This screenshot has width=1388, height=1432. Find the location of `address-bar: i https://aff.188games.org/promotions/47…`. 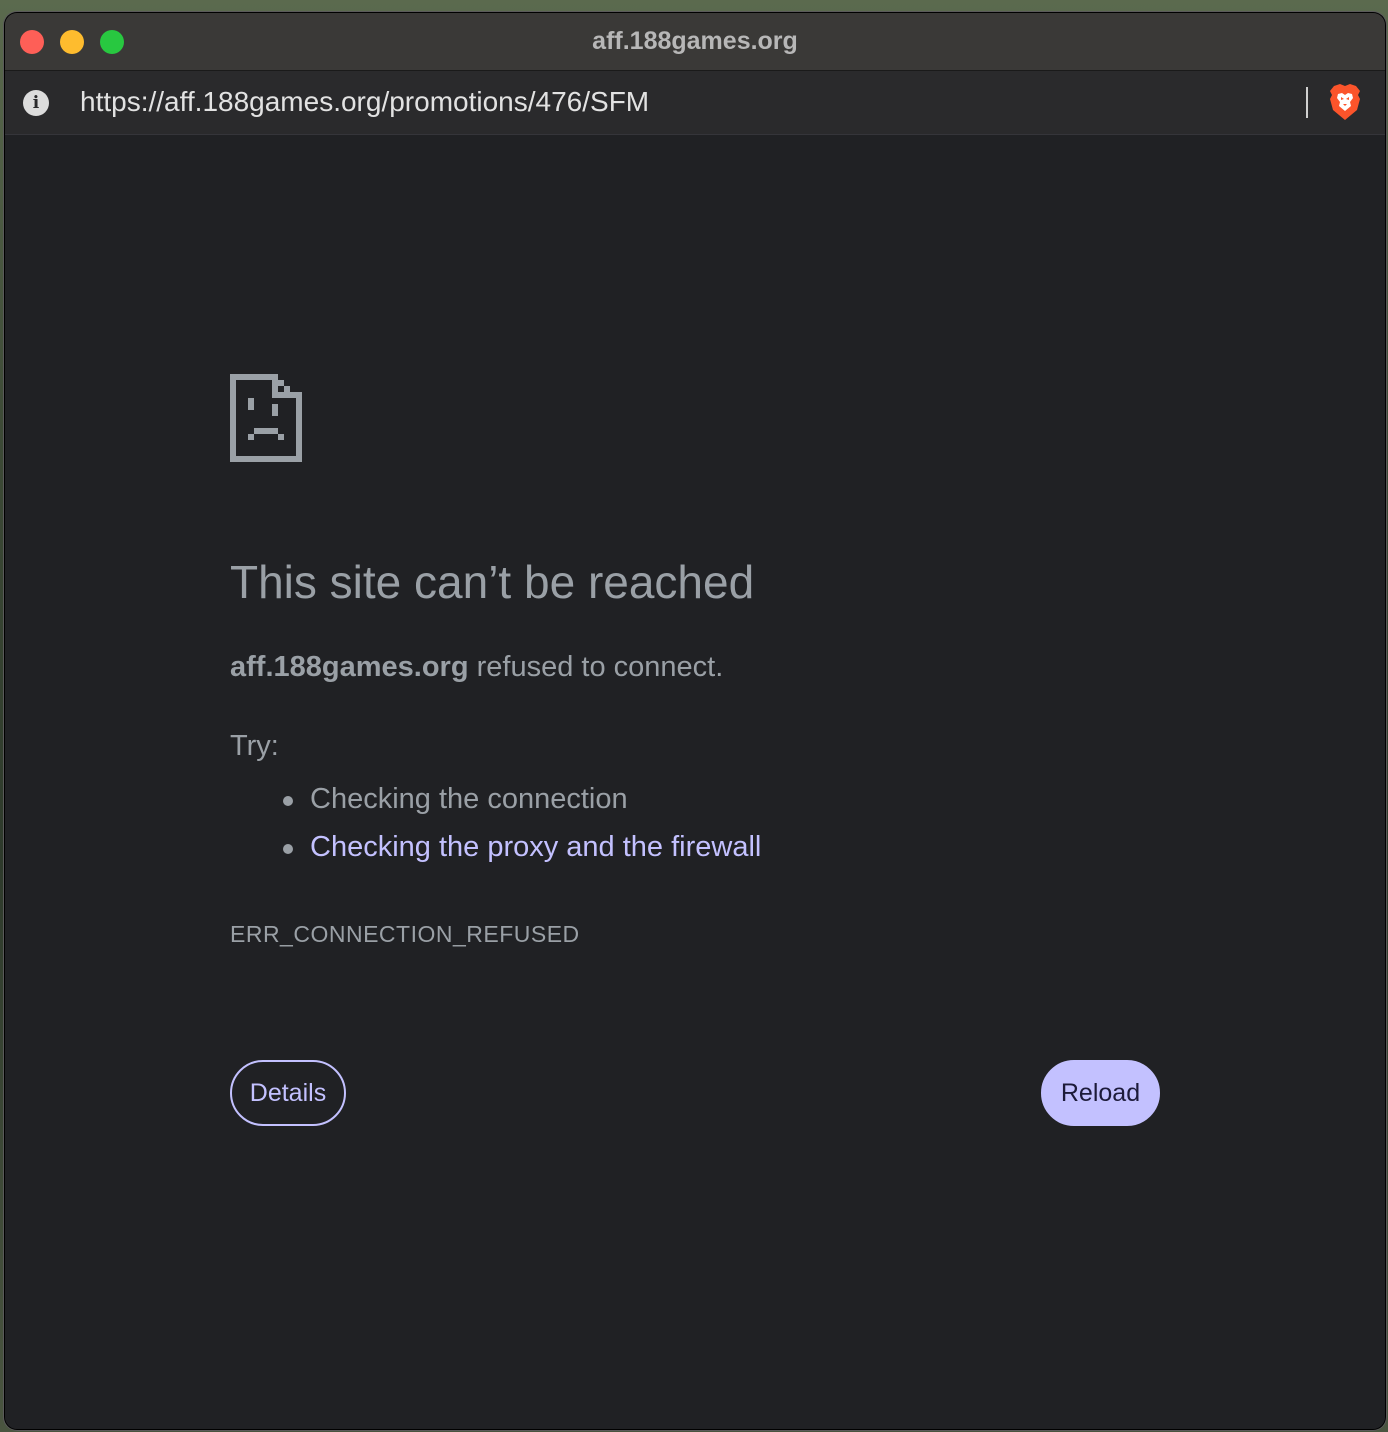

address-bar: i https://aff.188games.org/promotions/47… is located at coordinates (695, 103).